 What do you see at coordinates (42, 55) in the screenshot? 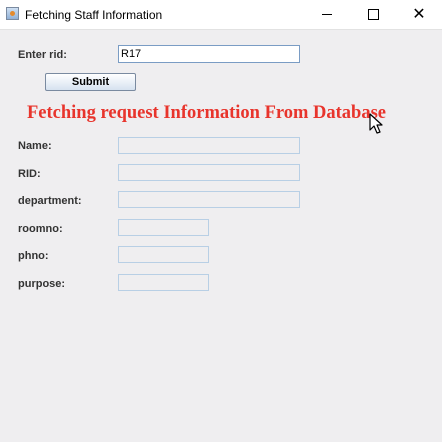
I see `rid-label: Enter rid:` at bounding box center [42, 55].